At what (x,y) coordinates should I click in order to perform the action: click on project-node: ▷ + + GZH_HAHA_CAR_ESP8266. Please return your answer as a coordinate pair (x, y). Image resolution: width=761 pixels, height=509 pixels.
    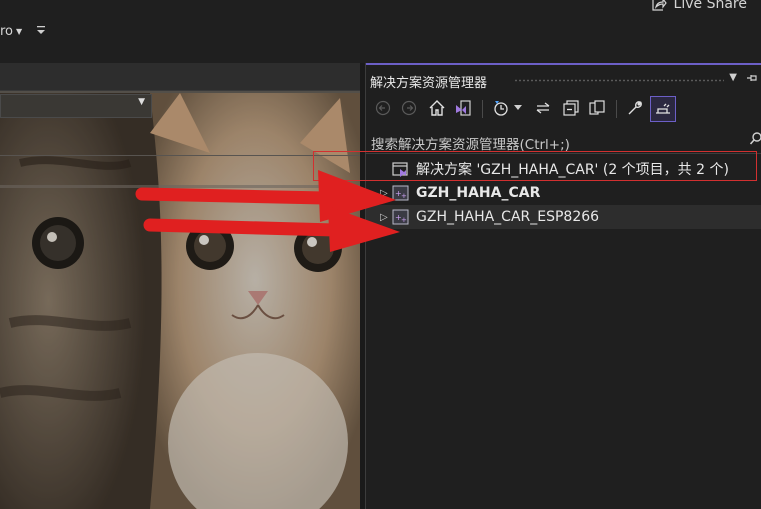
    Looking at the image, I should click on (563, 217).